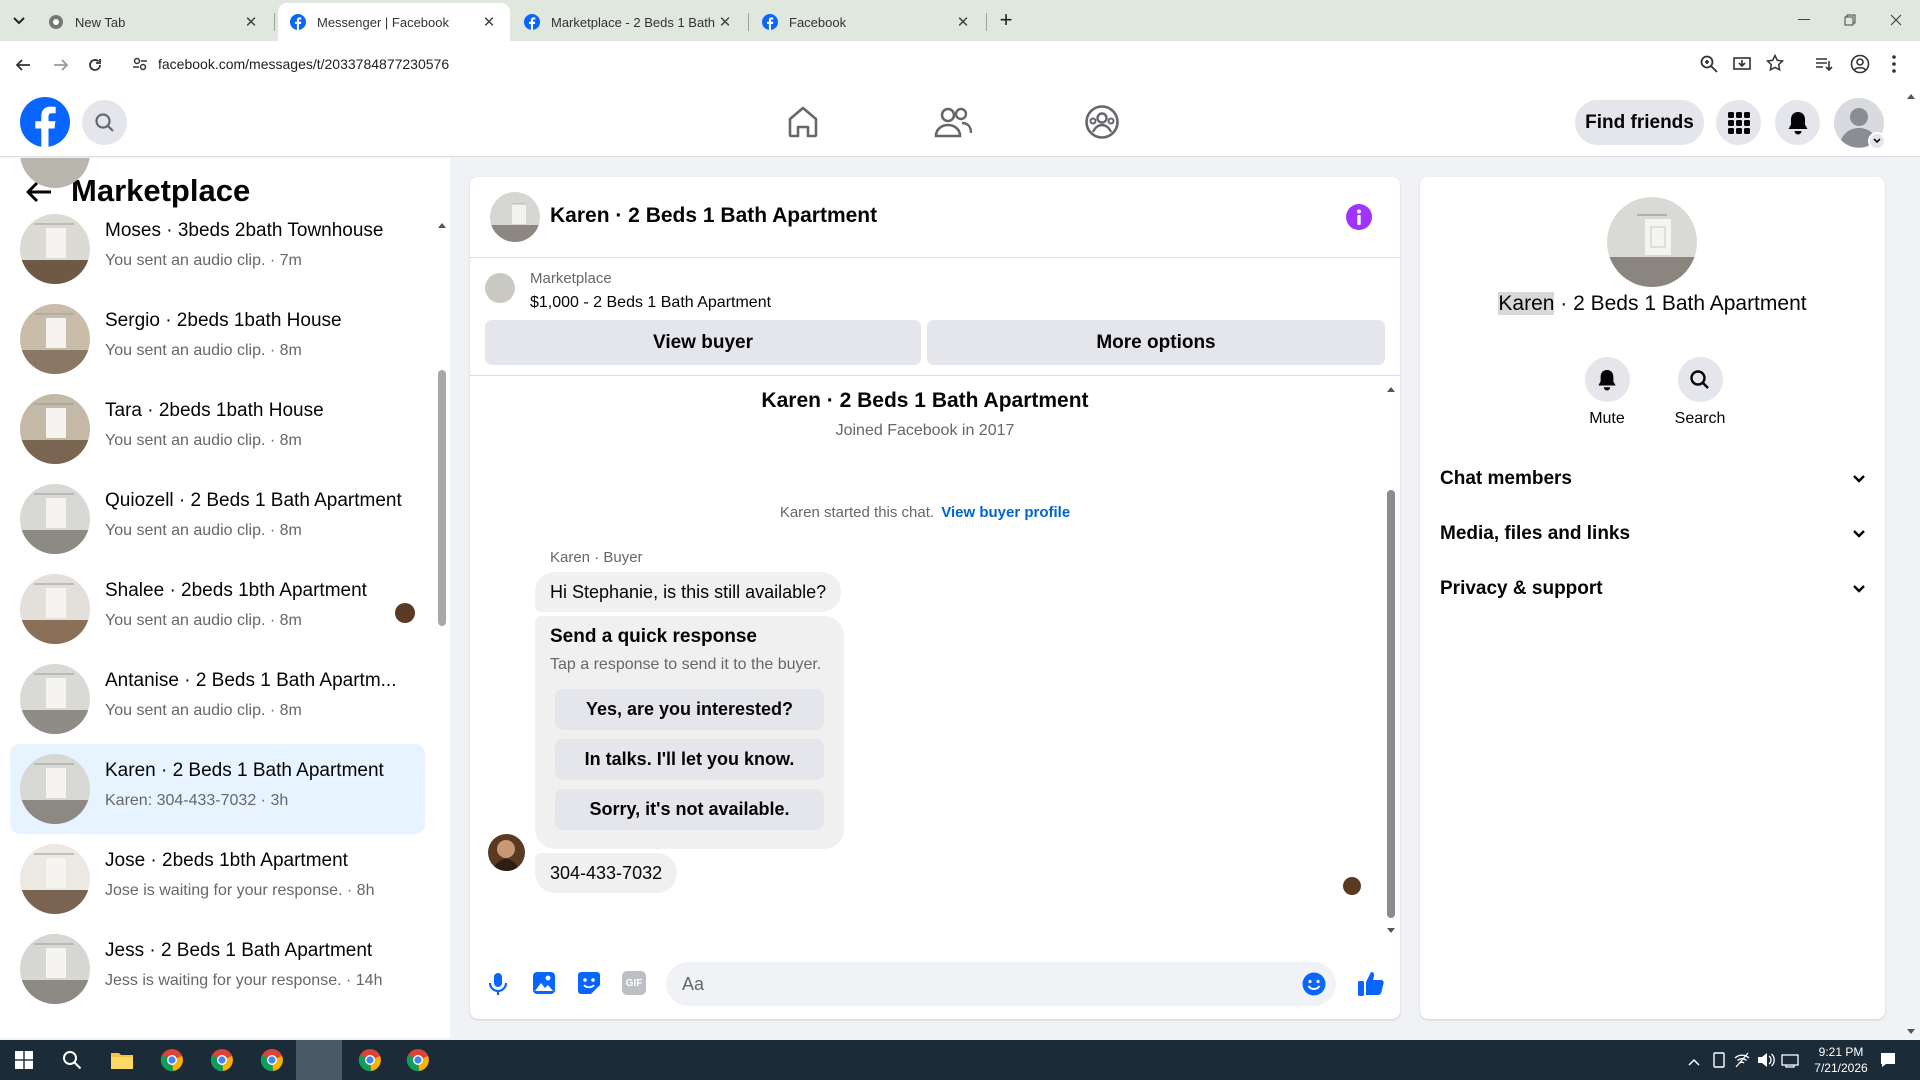 This screenshot has height=1080, width=1920. I want to click on quick-response-in-talks: In talks. I'll let you know., so click(689, 759).